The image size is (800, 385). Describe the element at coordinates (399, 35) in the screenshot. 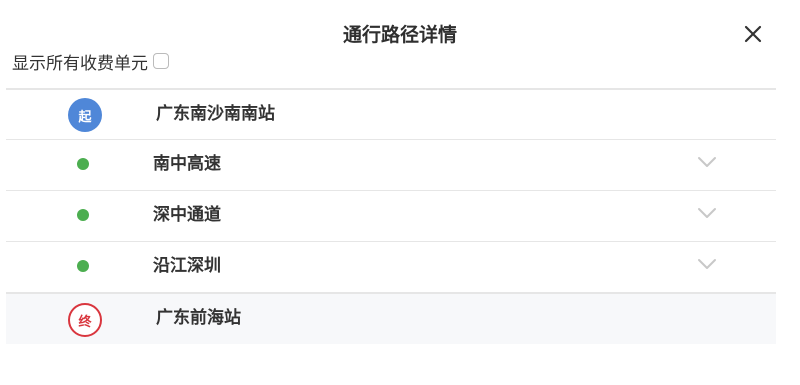

I see `dialog-title: 通行路径详情` at that location.